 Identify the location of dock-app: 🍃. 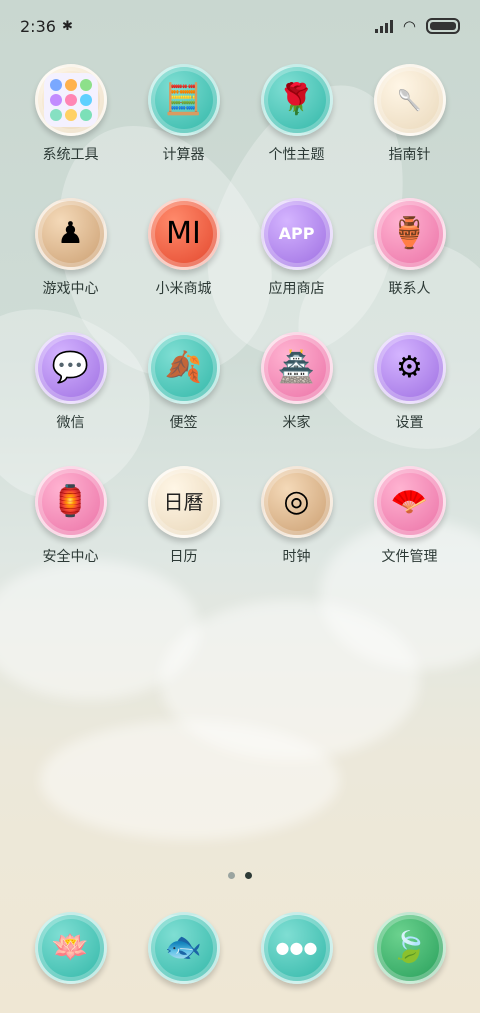
(409, 952).